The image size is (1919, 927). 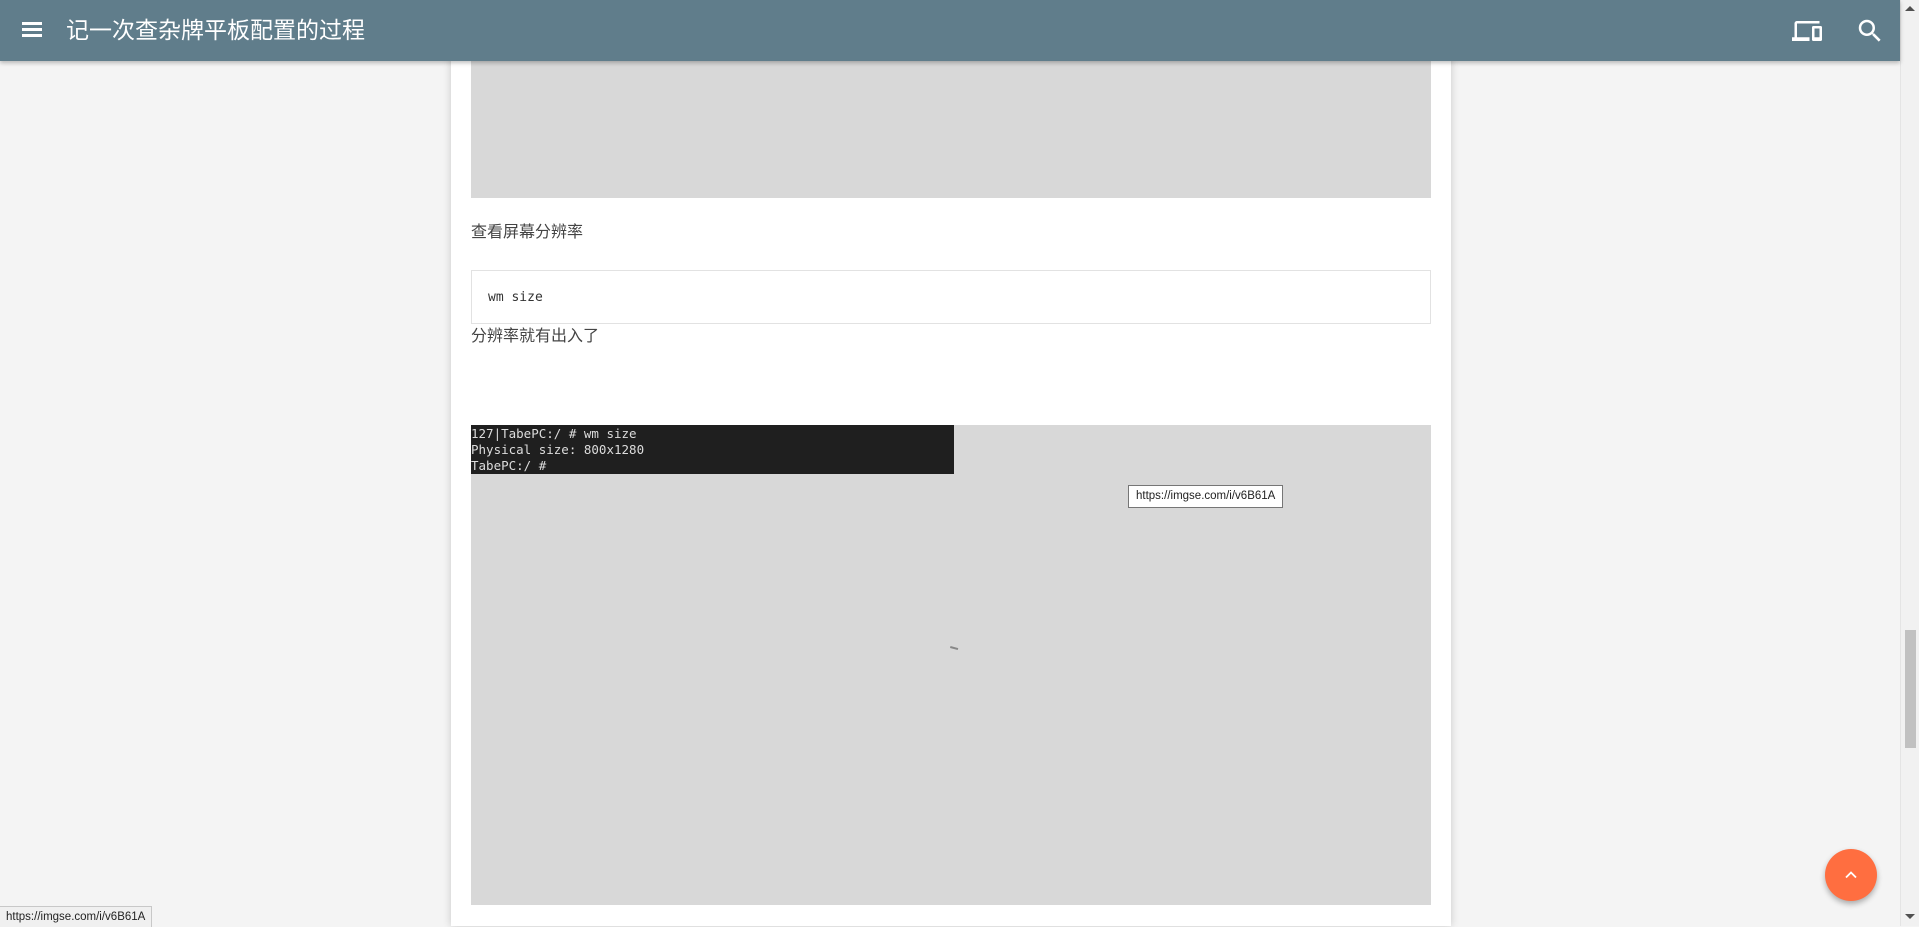 I want to click on scroll-up-arrow-icon, so click(x=1910, y=8).